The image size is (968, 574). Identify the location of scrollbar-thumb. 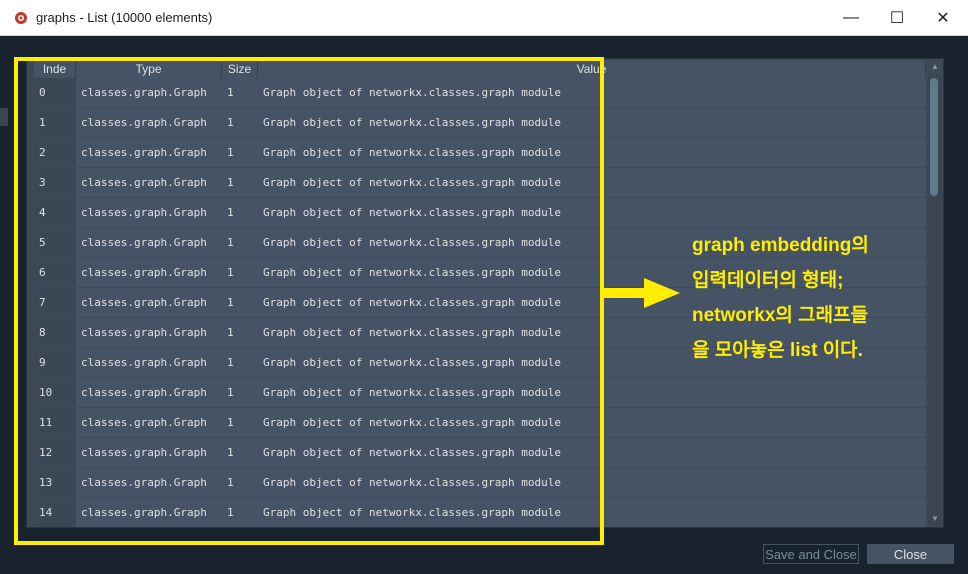
(934, 137).